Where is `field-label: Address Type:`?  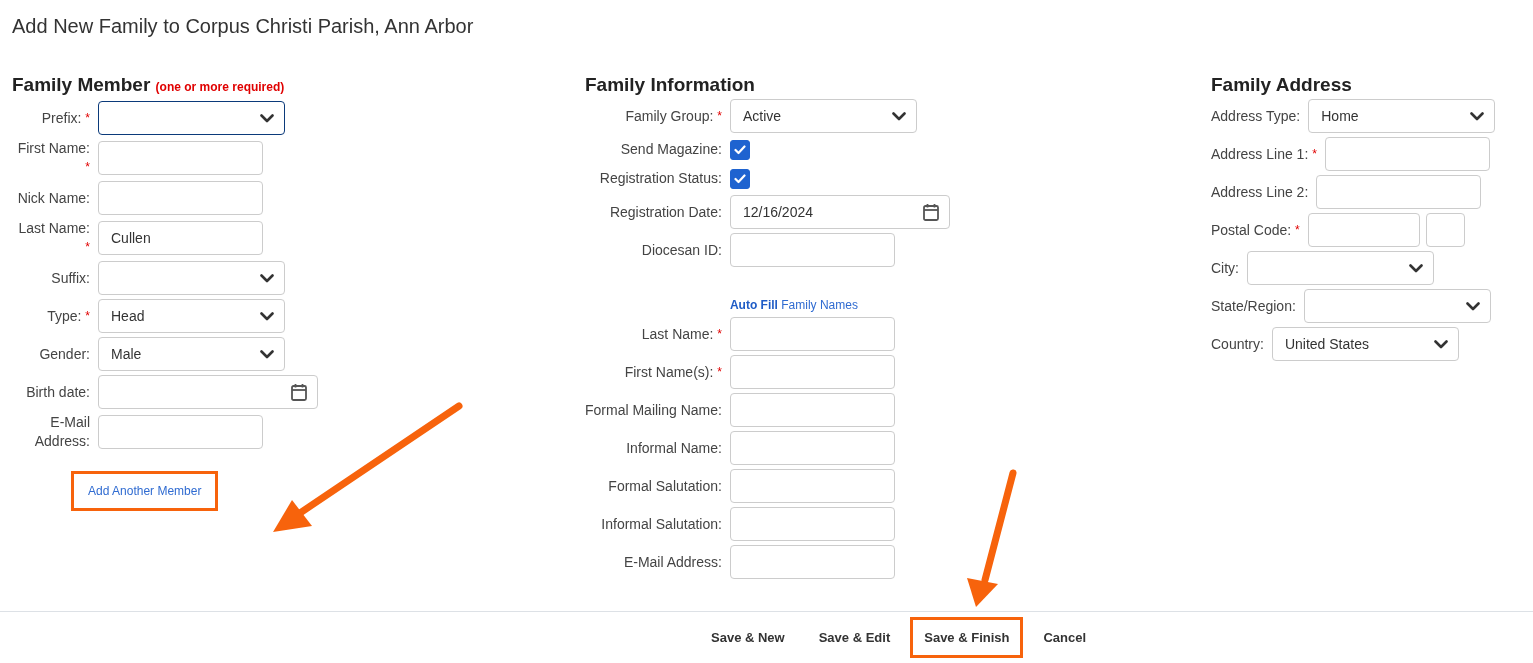
field-label: Address Type: is located at coordinates (1256, 115).